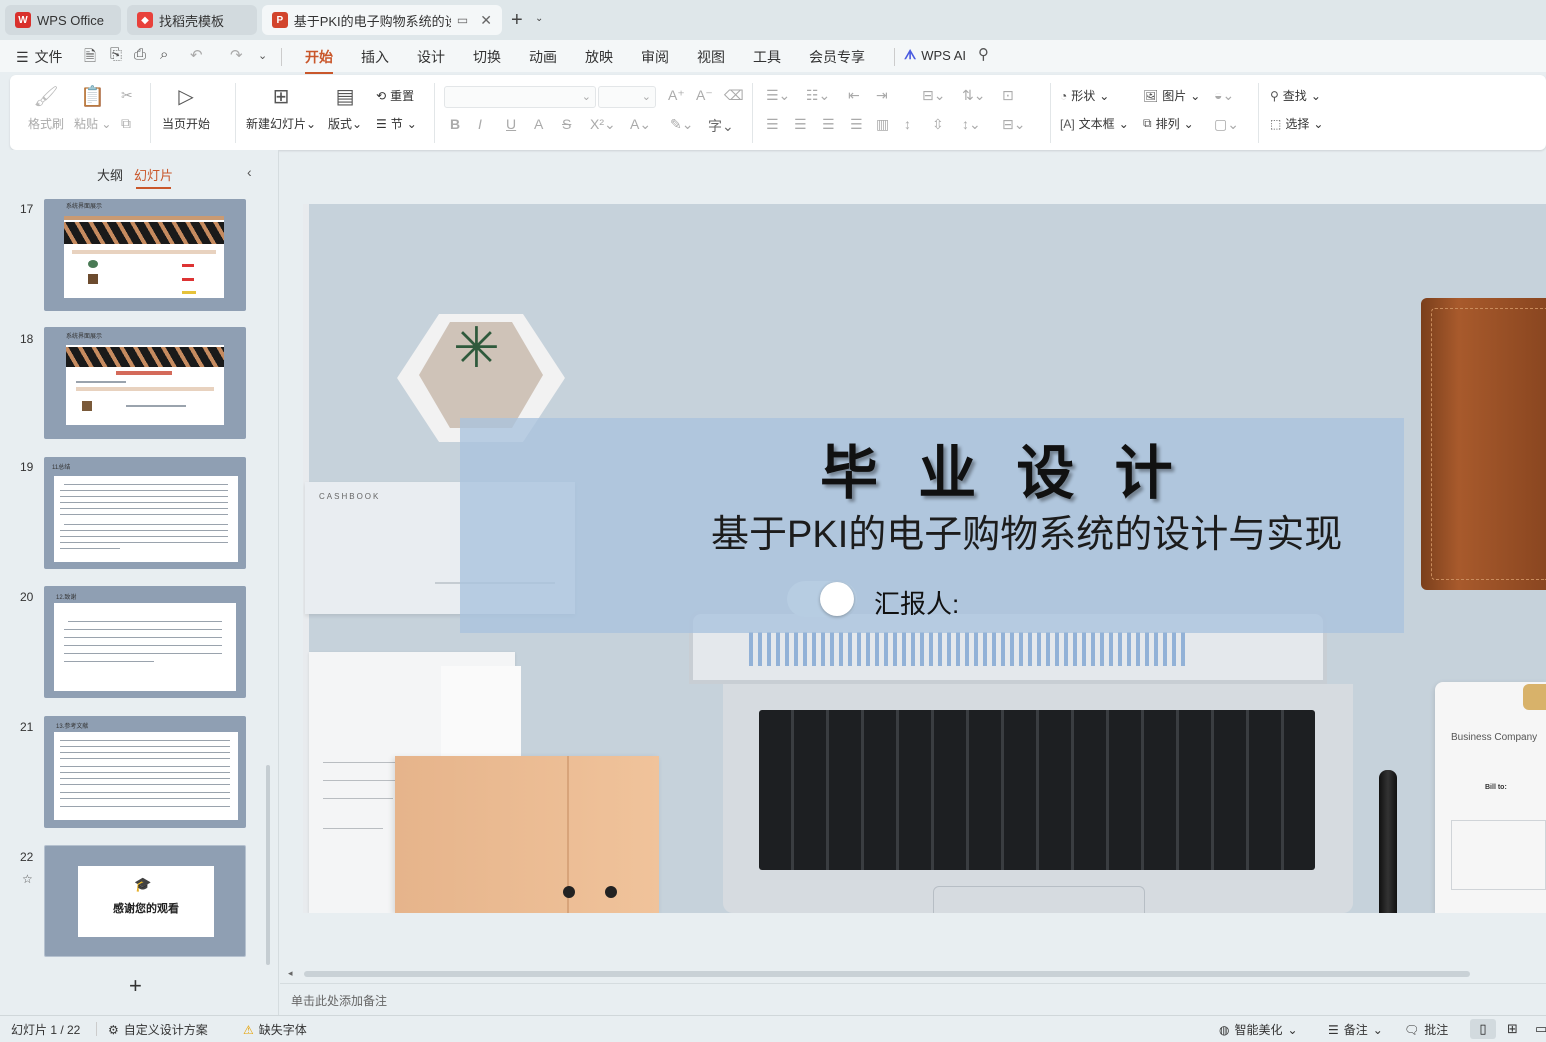 The height and width of the screenshot is (1042, 1546). I want to click on clear-format-icon: ⌫, so click(734, 95).